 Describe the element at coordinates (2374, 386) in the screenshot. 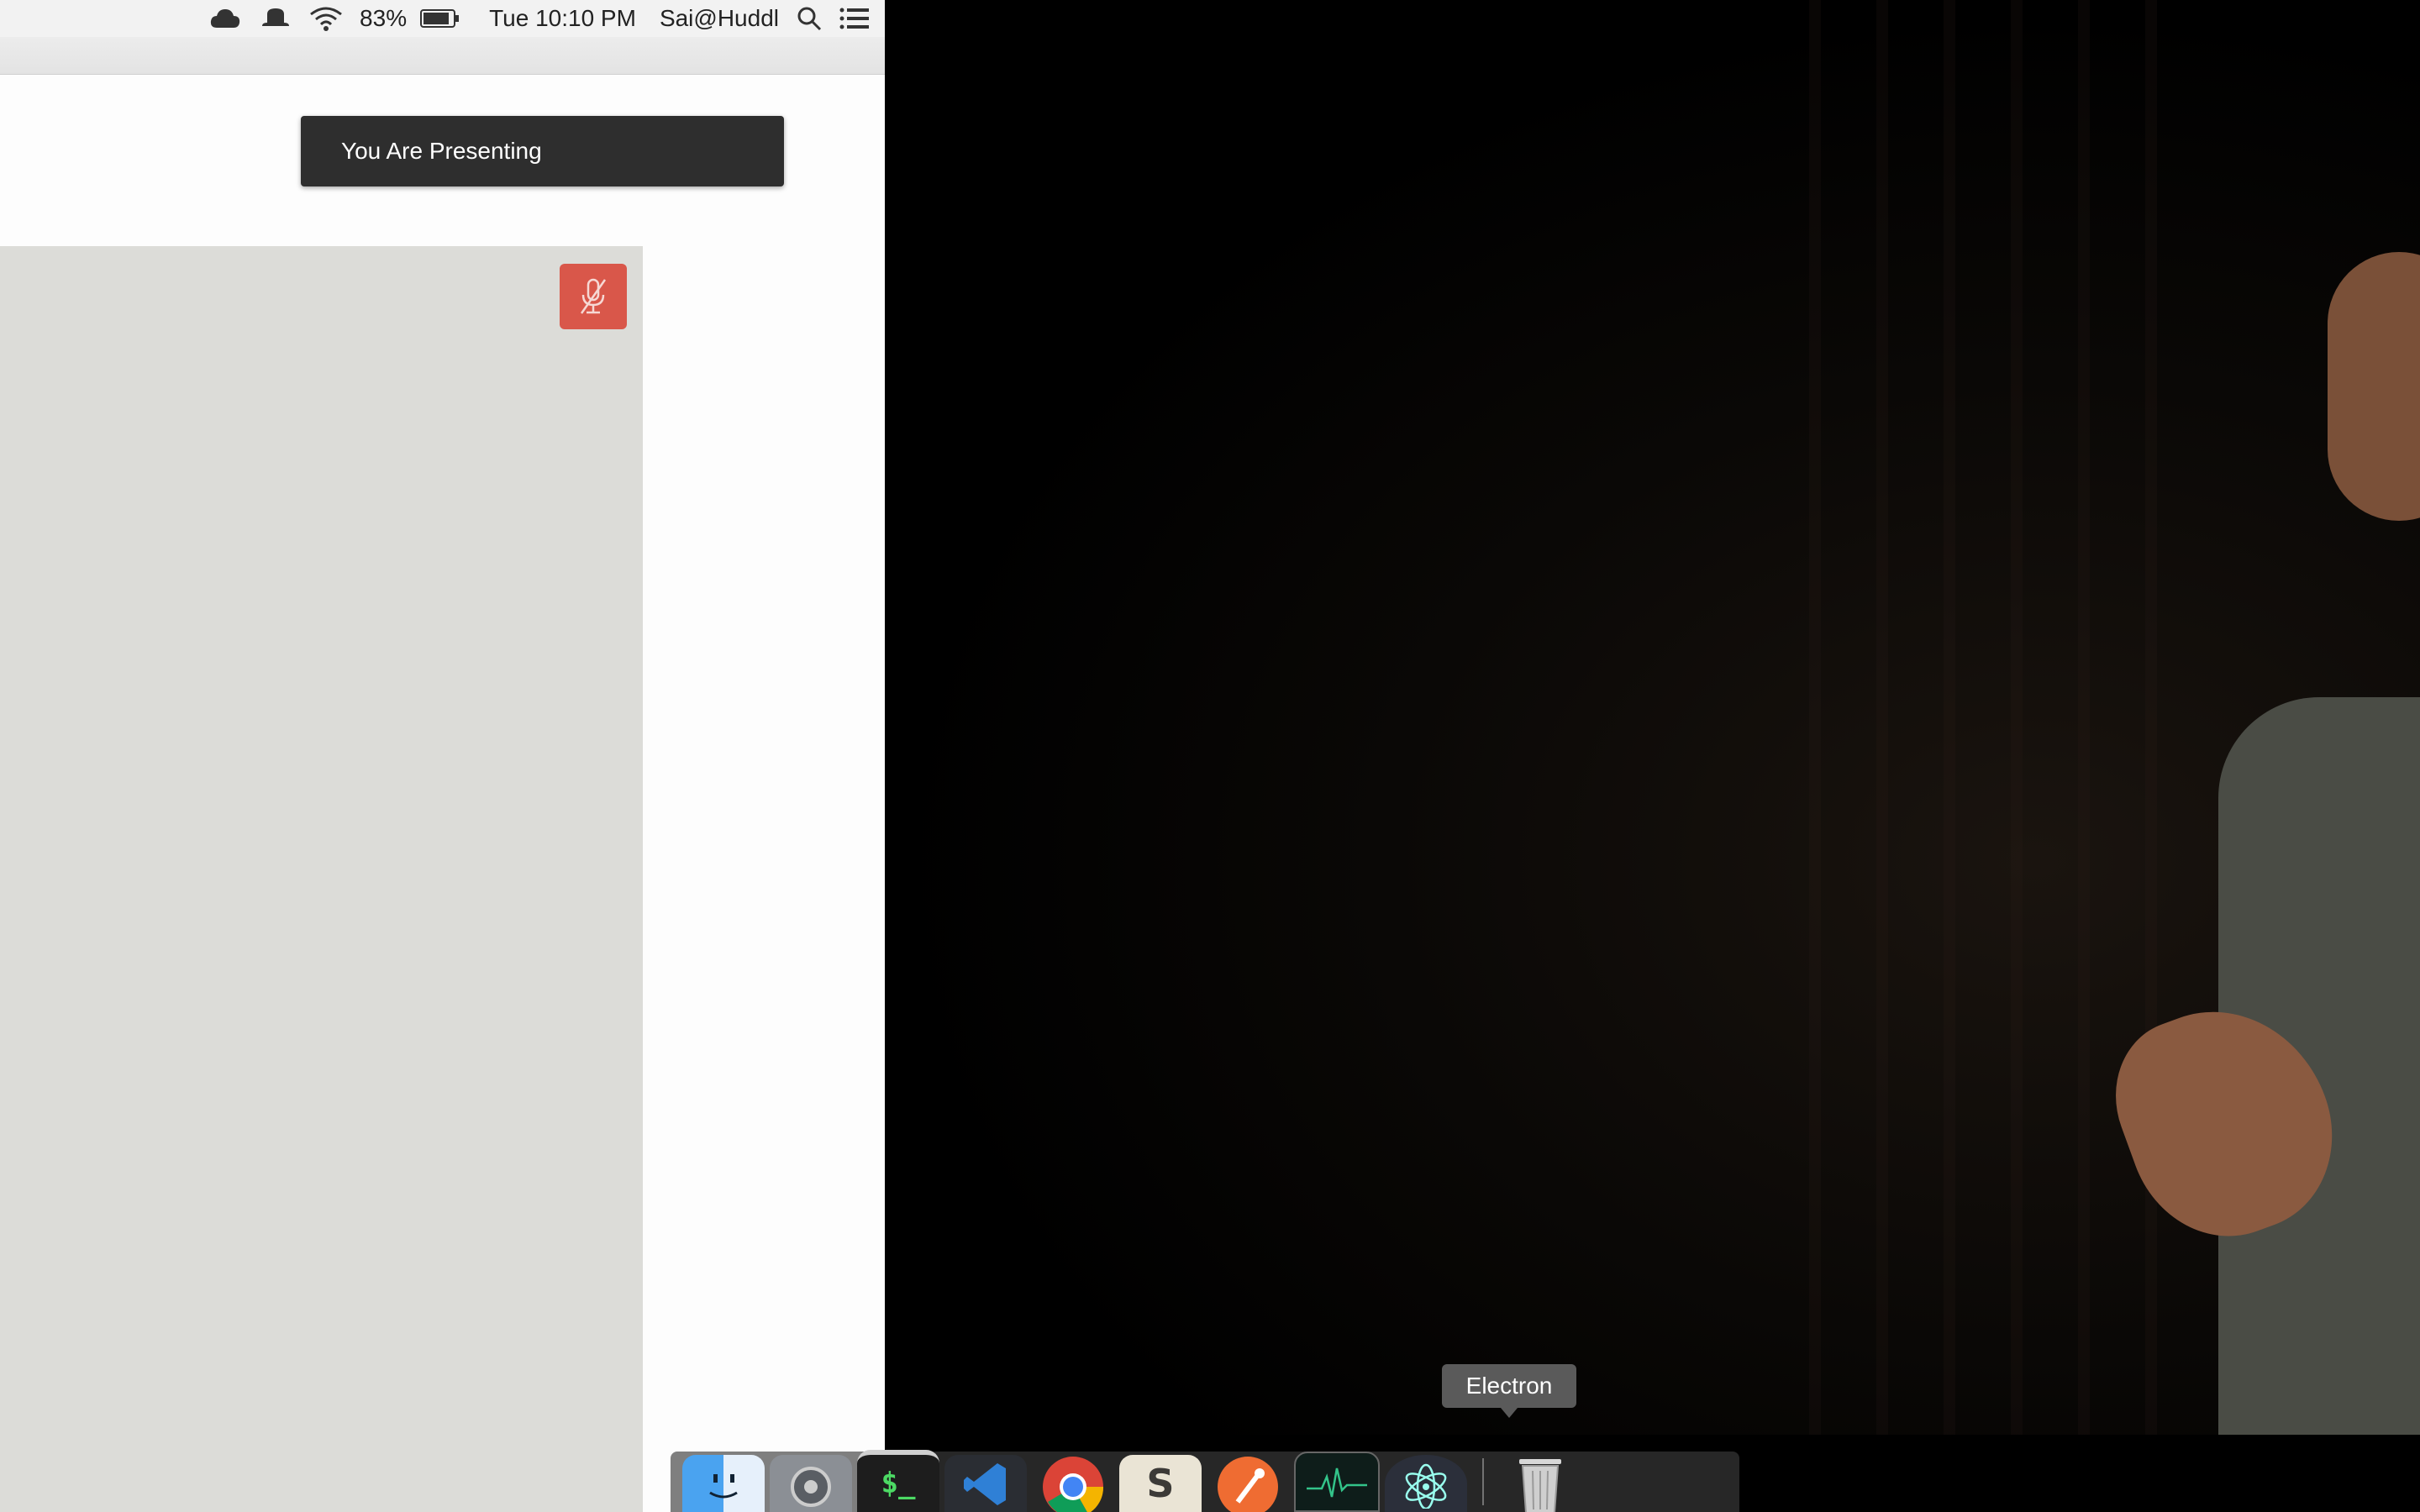

I see `presenter-head` at that location.